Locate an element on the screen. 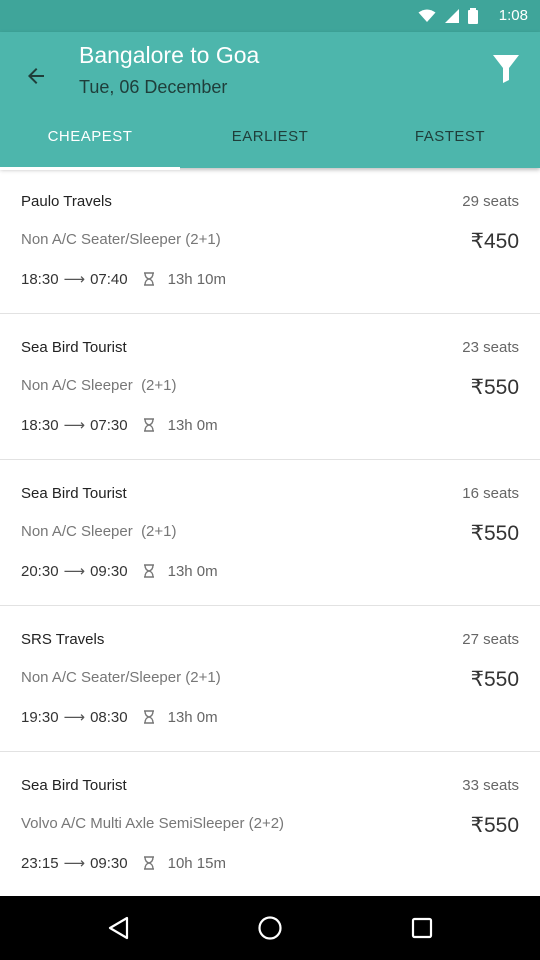 Image resolution: width=540 pixels, height=960 pixels. timing-row: 20:30 ⟶ 09:30 13h 0m is located at coordinates (119, 571).